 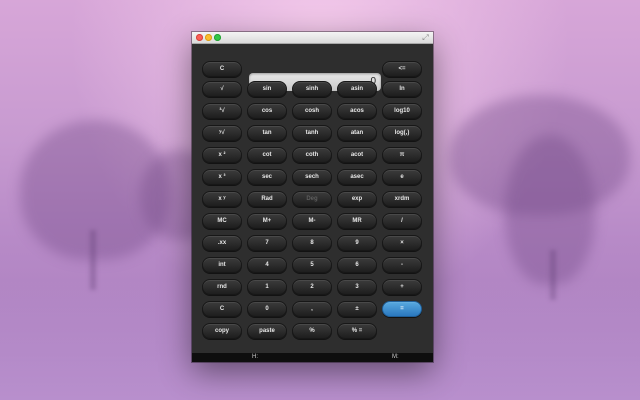 What do you see at coordinates (222, 155) in the screenshot?
I see `square-button: x ²` at bounding box center [222, 155].